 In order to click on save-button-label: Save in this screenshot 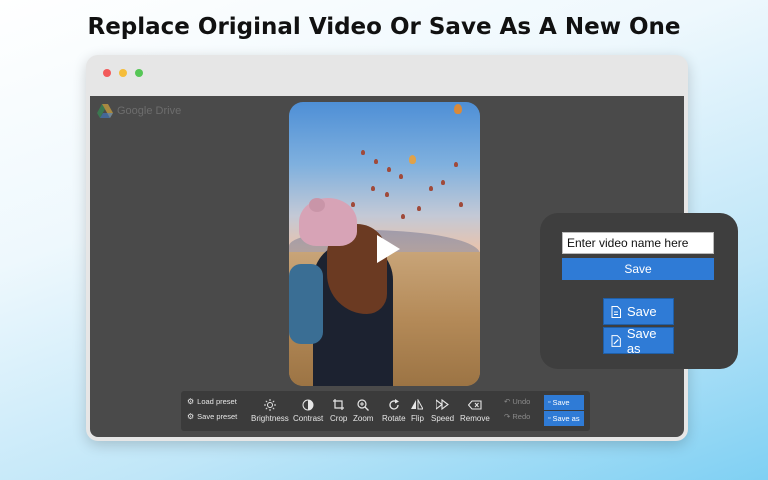, I will do `click(642, 311)`.